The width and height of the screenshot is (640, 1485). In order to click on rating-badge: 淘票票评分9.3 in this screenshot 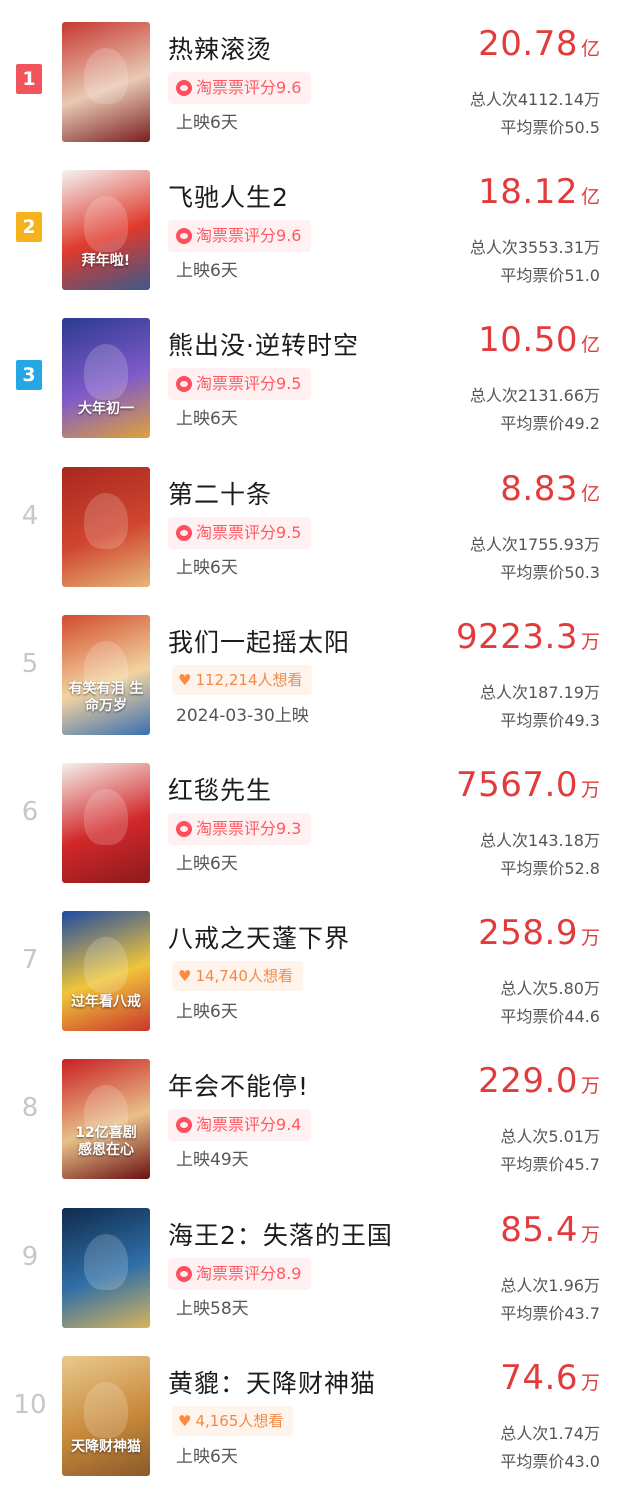, I will do `click(240, 829)`.